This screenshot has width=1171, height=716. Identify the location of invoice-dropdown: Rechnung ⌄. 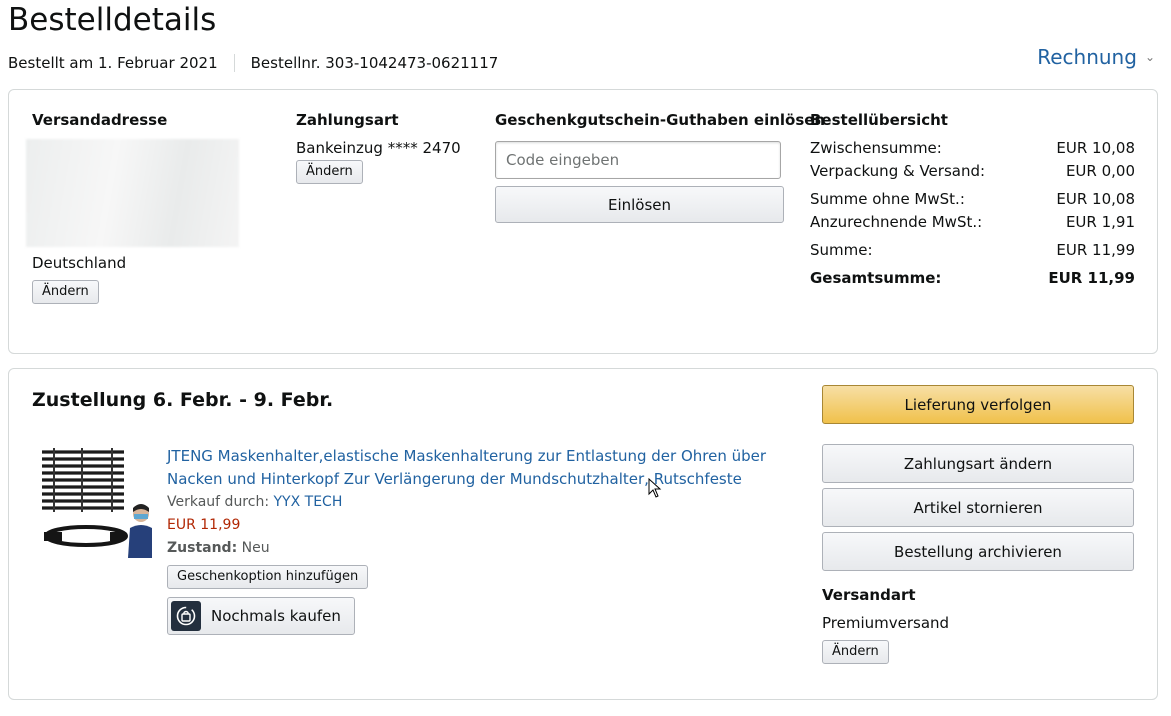
(1096, 57).